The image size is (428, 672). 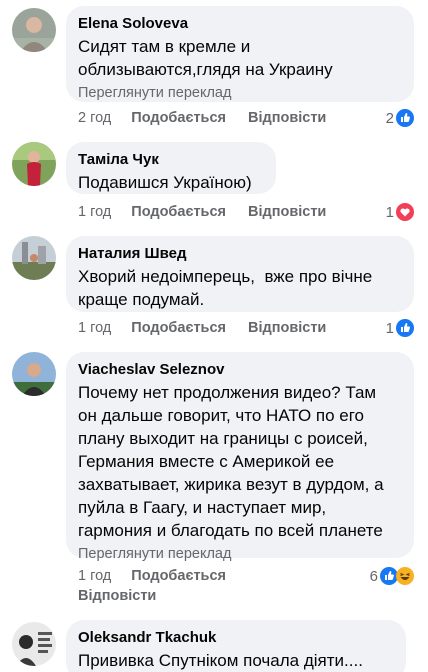 What do you see at coordinates (94, 118) in the screenshot?
I see `comment-time: 2 год` at bounding box center [94, 118].